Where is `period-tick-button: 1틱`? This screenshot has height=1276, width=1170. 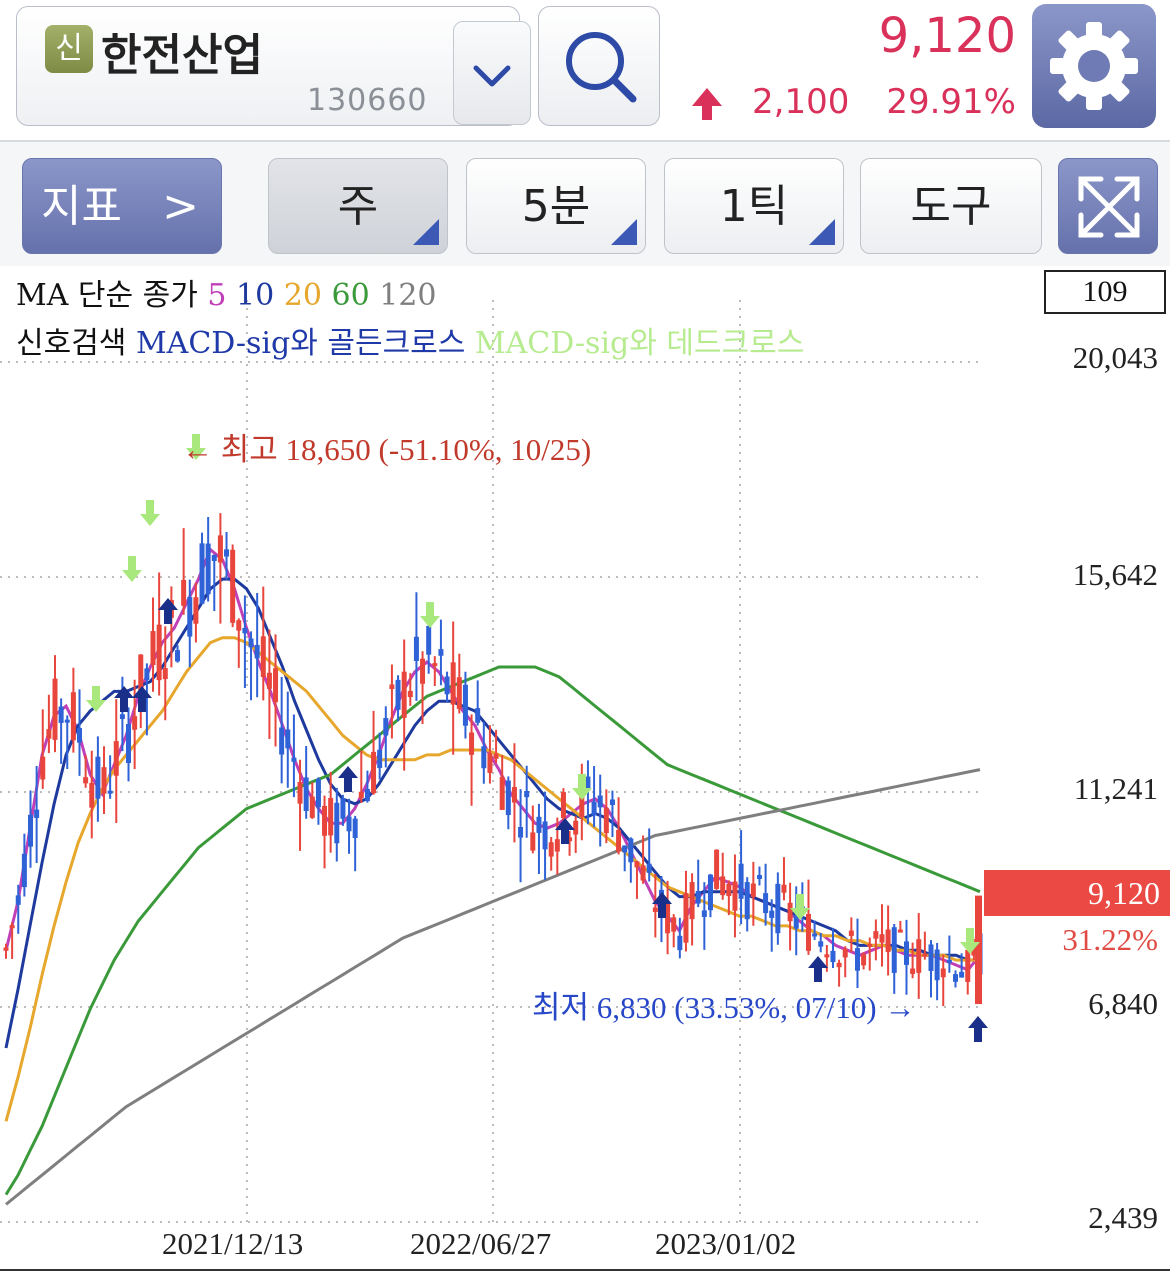 period-tick-button: 1틱 is located at coordinates (754, 206).